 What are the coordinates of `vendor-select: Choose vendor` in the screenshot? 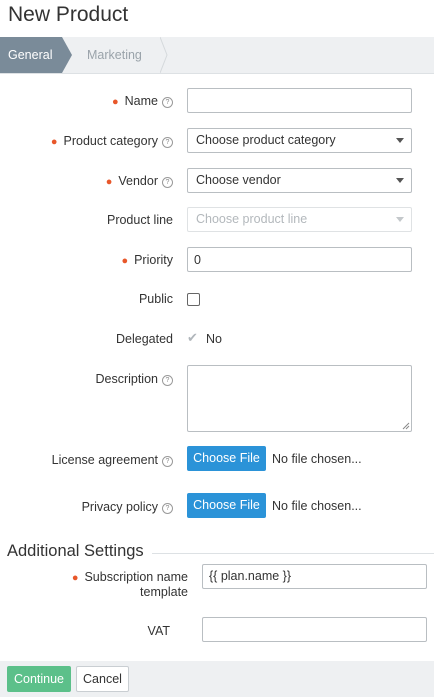 It's located at (299, 180).